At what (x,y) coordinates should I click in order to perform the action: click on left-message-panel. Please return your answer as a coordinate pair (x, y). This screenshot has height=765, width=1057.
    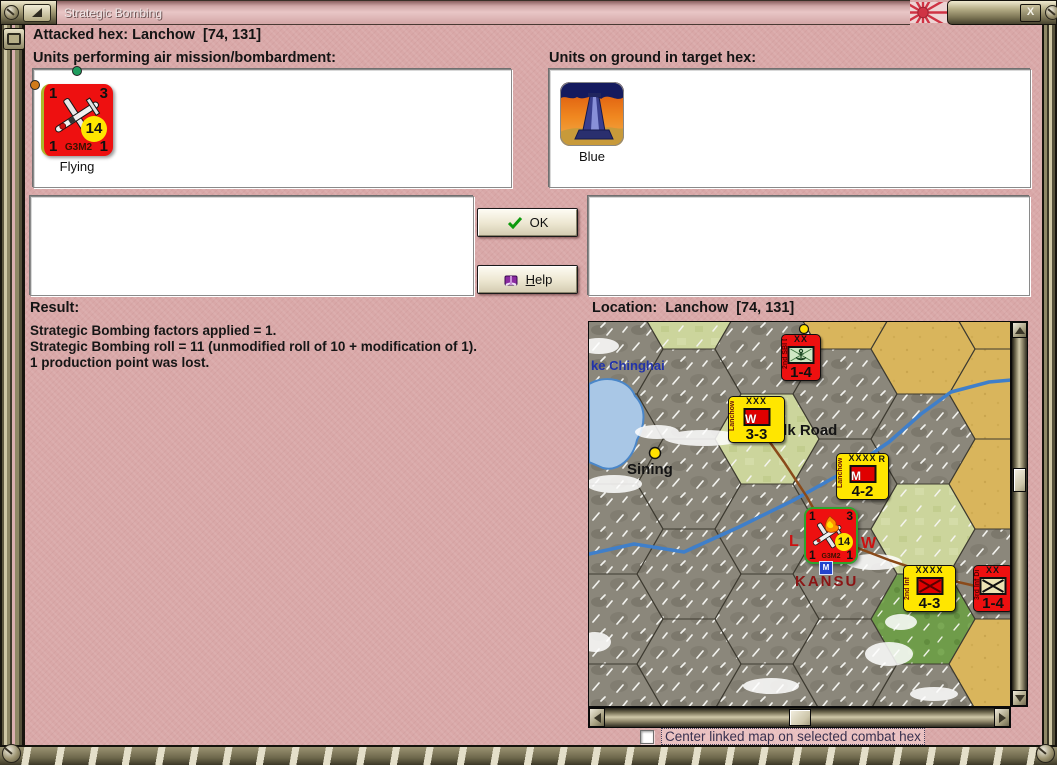
    Looking at the image, I should click on (252, 246).